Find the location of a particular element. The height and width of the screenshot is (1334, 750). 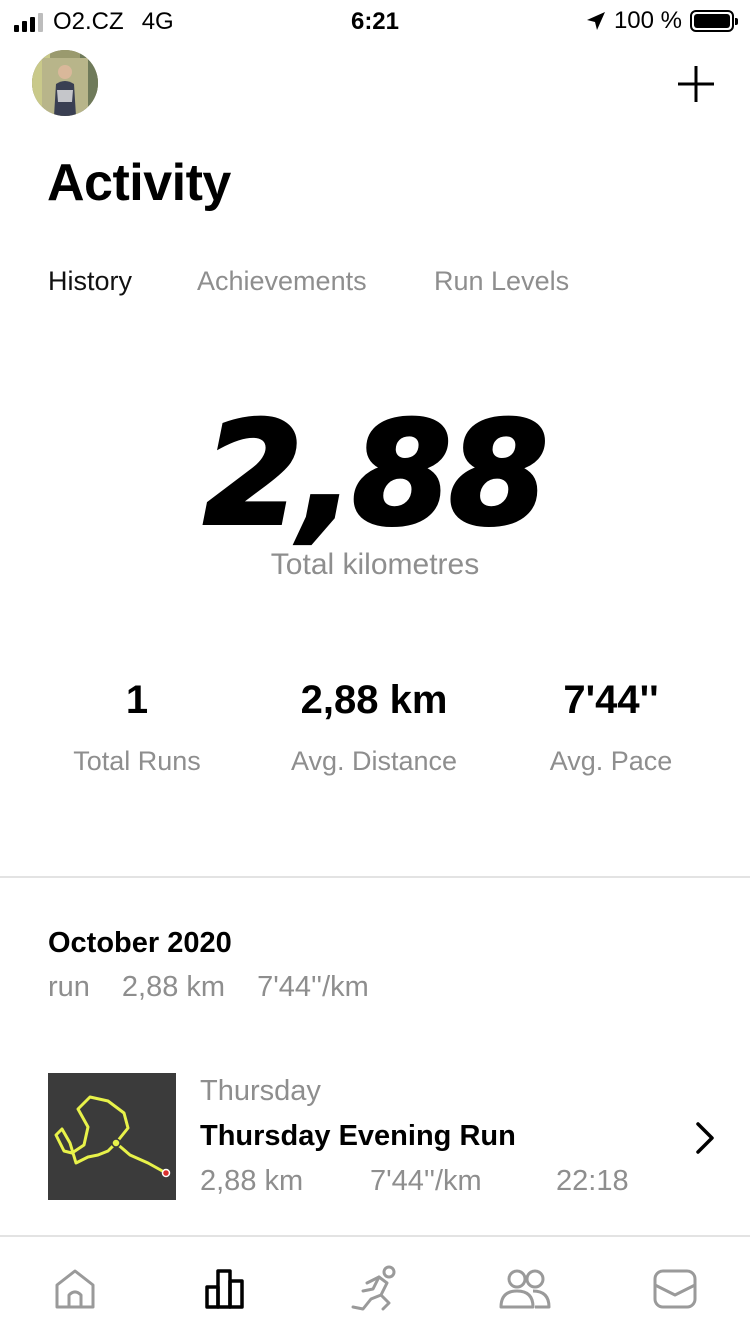

page-title: Activity is located at coordinates (139, 183).